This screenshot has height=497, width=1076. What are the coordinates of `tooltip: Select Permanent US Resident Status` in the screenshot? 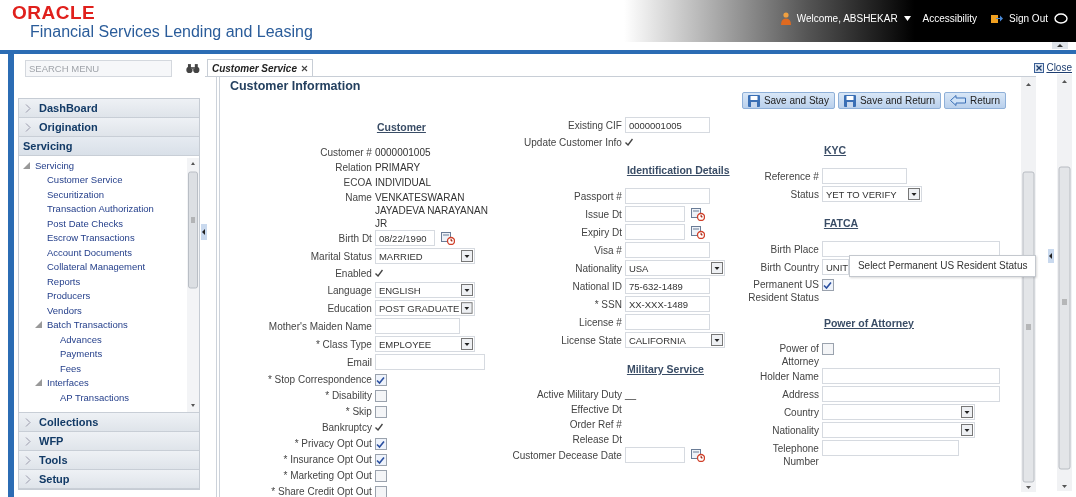 It's located at (942, 266).